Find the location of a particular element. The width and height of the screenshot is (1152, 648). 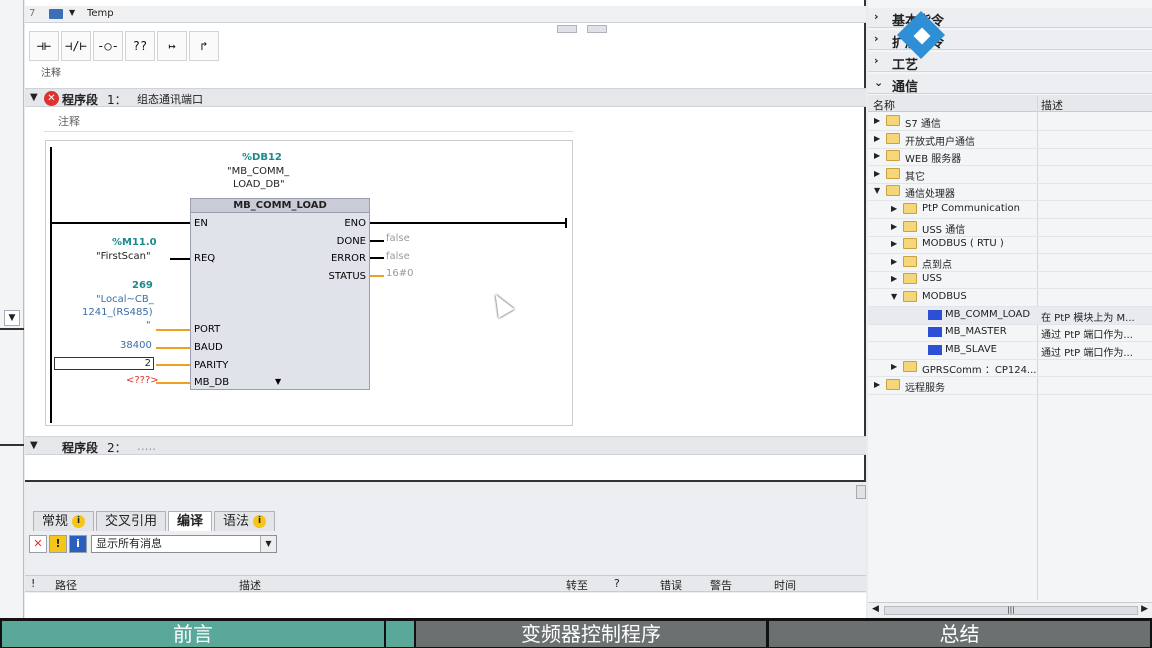

close-branch-button: ↱ is located at coordinates (204, 46).